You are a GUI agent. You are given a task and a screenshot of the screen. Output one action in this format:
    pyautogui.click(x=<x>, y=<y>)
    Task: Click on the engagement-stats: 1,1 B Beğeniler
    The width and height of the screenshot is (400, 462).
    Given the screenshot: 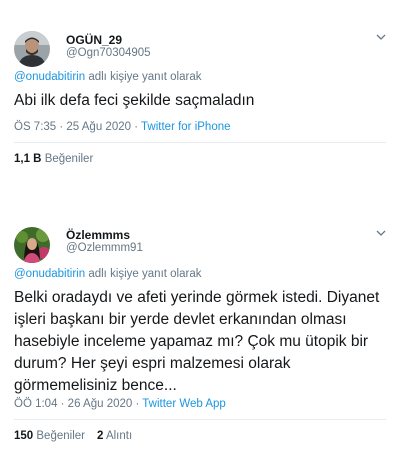 What is the action you would take?
    pyautogui.click(x=53, y=159)
    